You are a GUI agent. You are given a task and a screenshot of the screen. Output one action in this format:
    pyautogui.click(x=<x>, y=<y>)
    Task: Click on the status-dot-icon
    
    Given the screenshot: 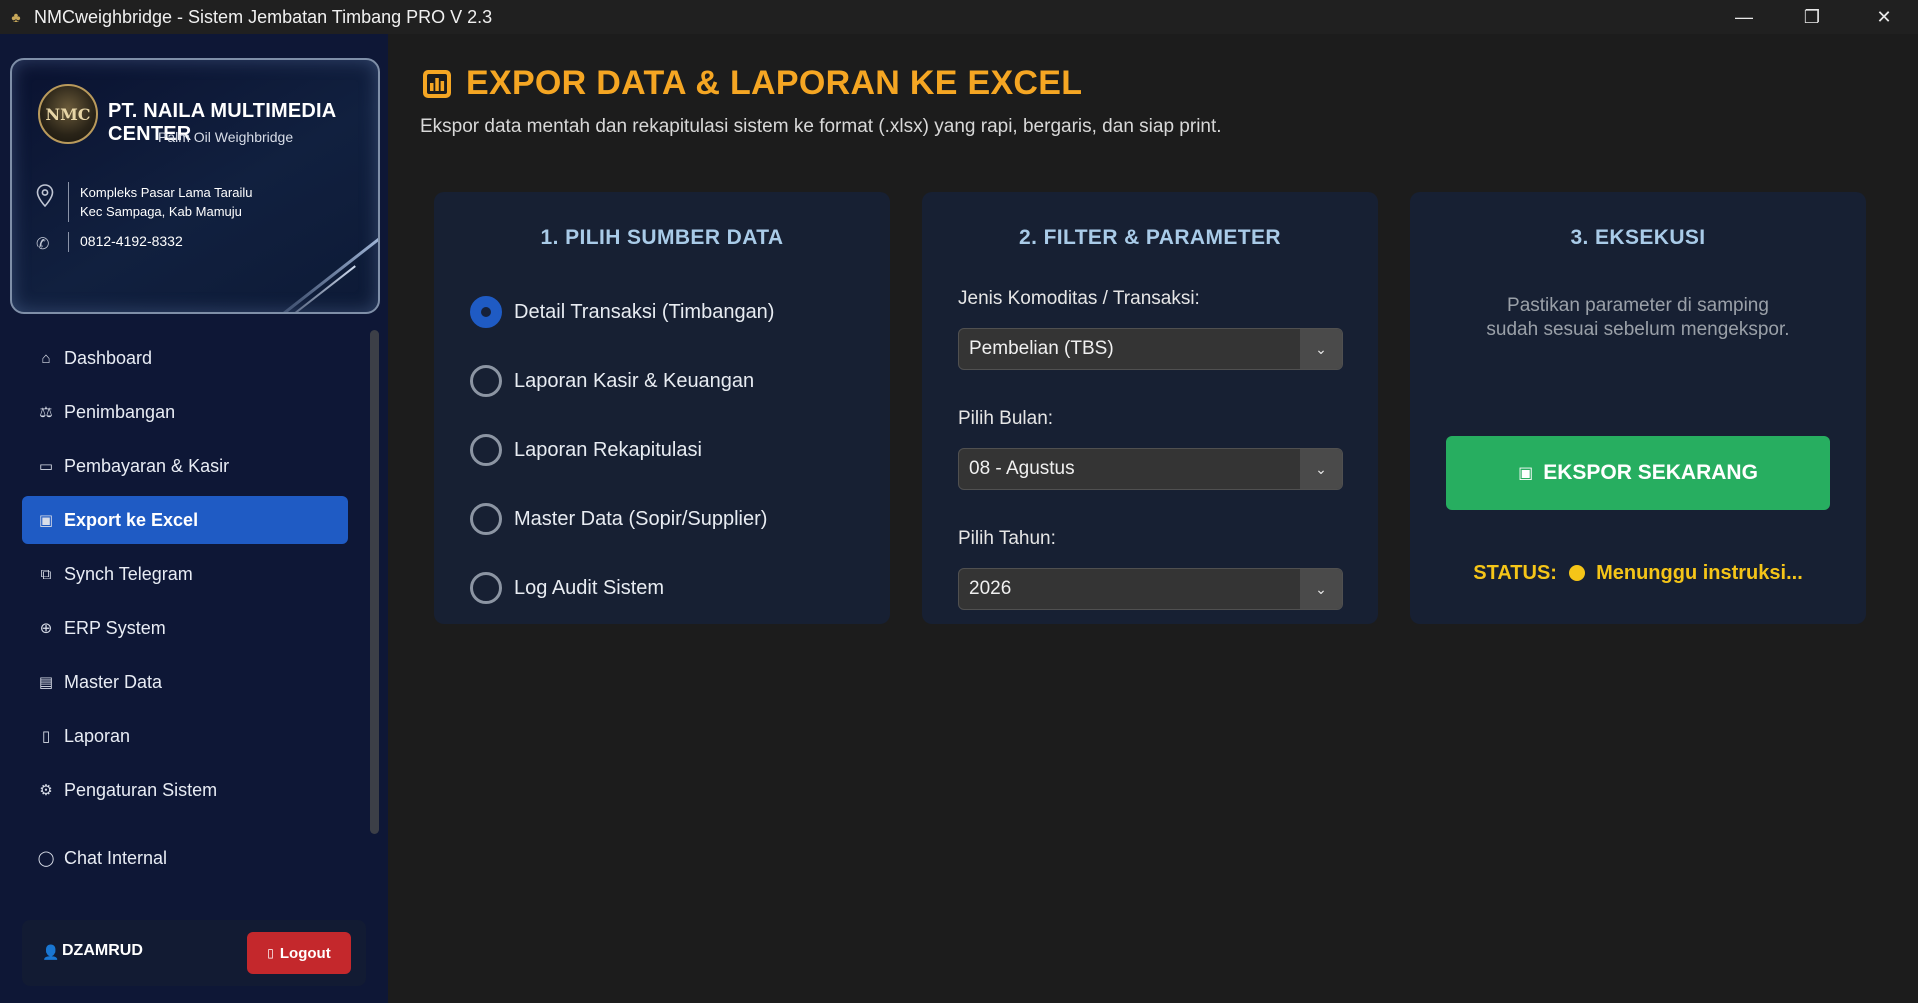 What is the action you would take?
    pyautogui.click(x=1576, y=573)
    